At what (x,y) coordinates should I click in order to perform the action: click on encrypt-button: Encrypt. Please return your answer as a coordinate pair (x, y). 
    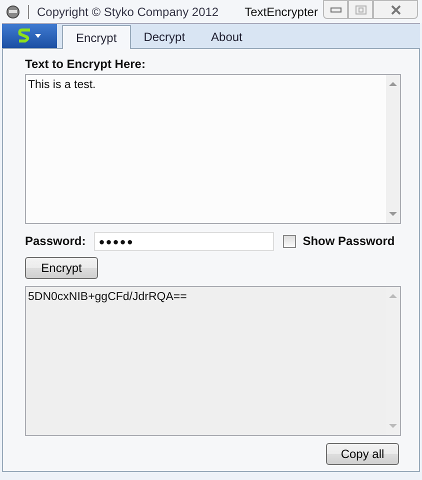
    Looking at the image, I should click on (61, 268).